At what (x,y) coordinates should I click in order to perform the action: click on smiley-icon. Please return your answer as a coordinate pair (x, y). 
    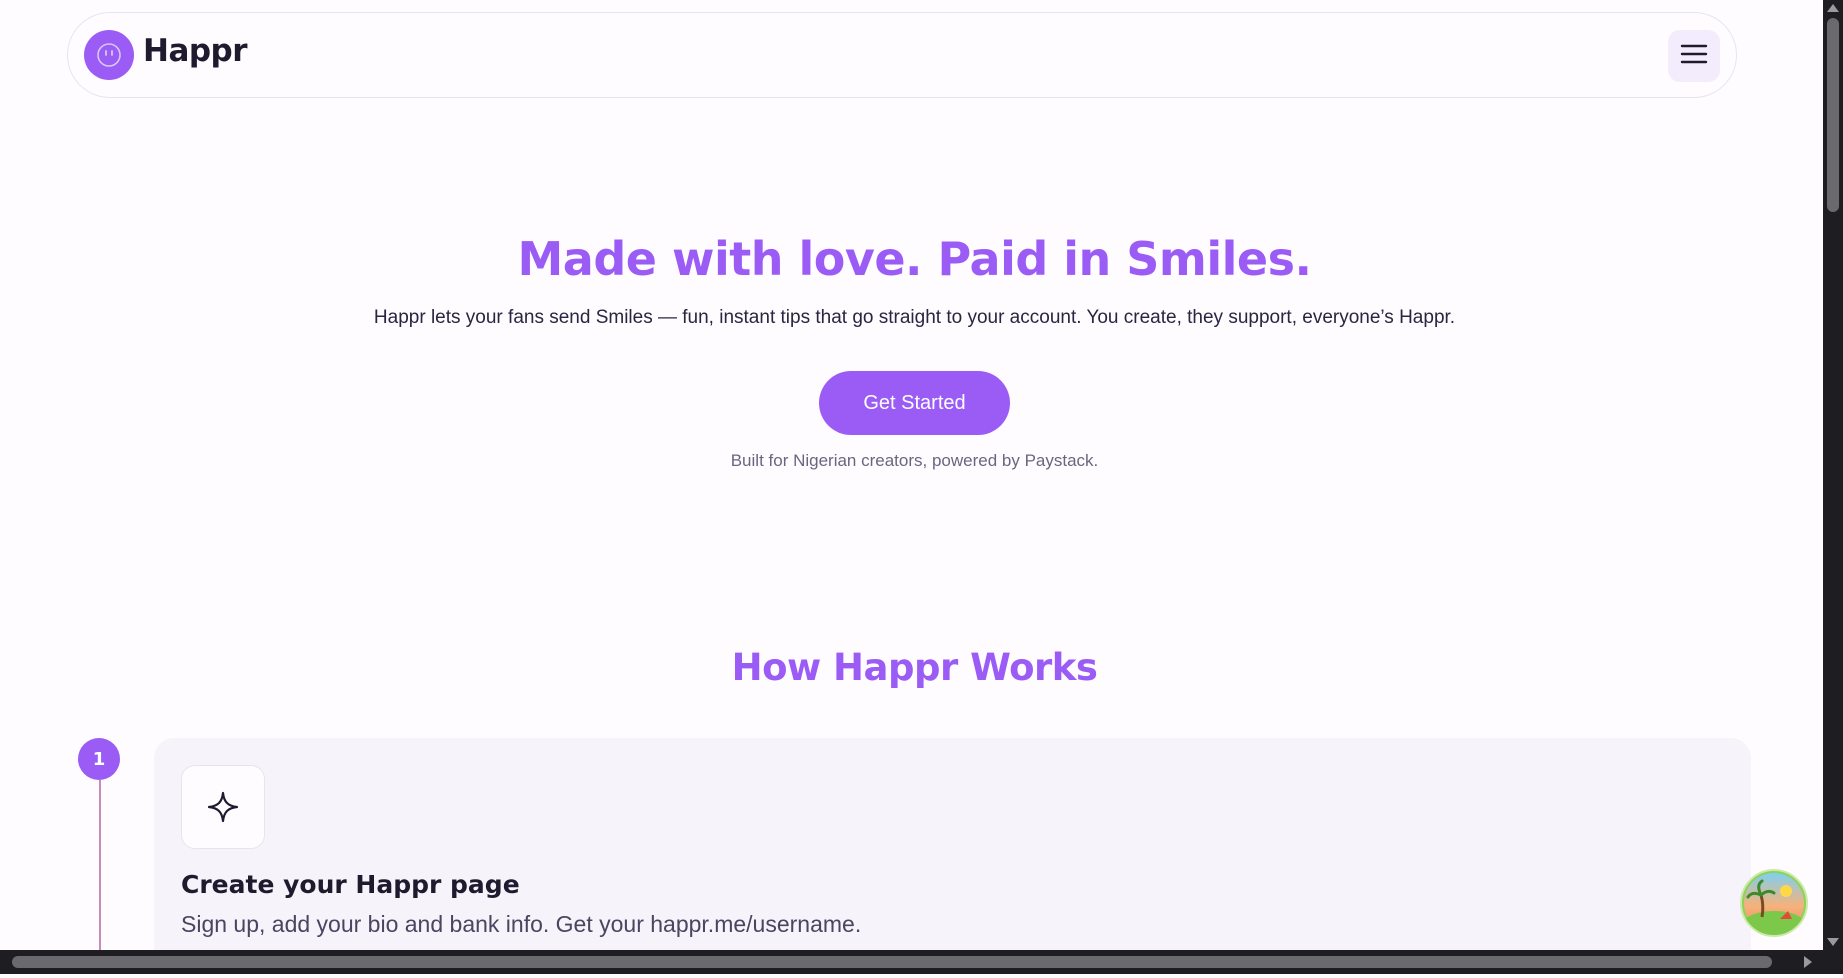
    Looking at the image, I should click on (109, 55).